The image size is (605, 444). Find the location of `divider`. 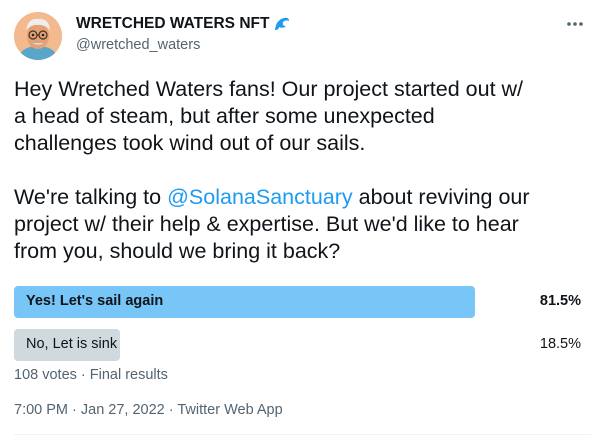

divider is located at coordinates (302, 434).